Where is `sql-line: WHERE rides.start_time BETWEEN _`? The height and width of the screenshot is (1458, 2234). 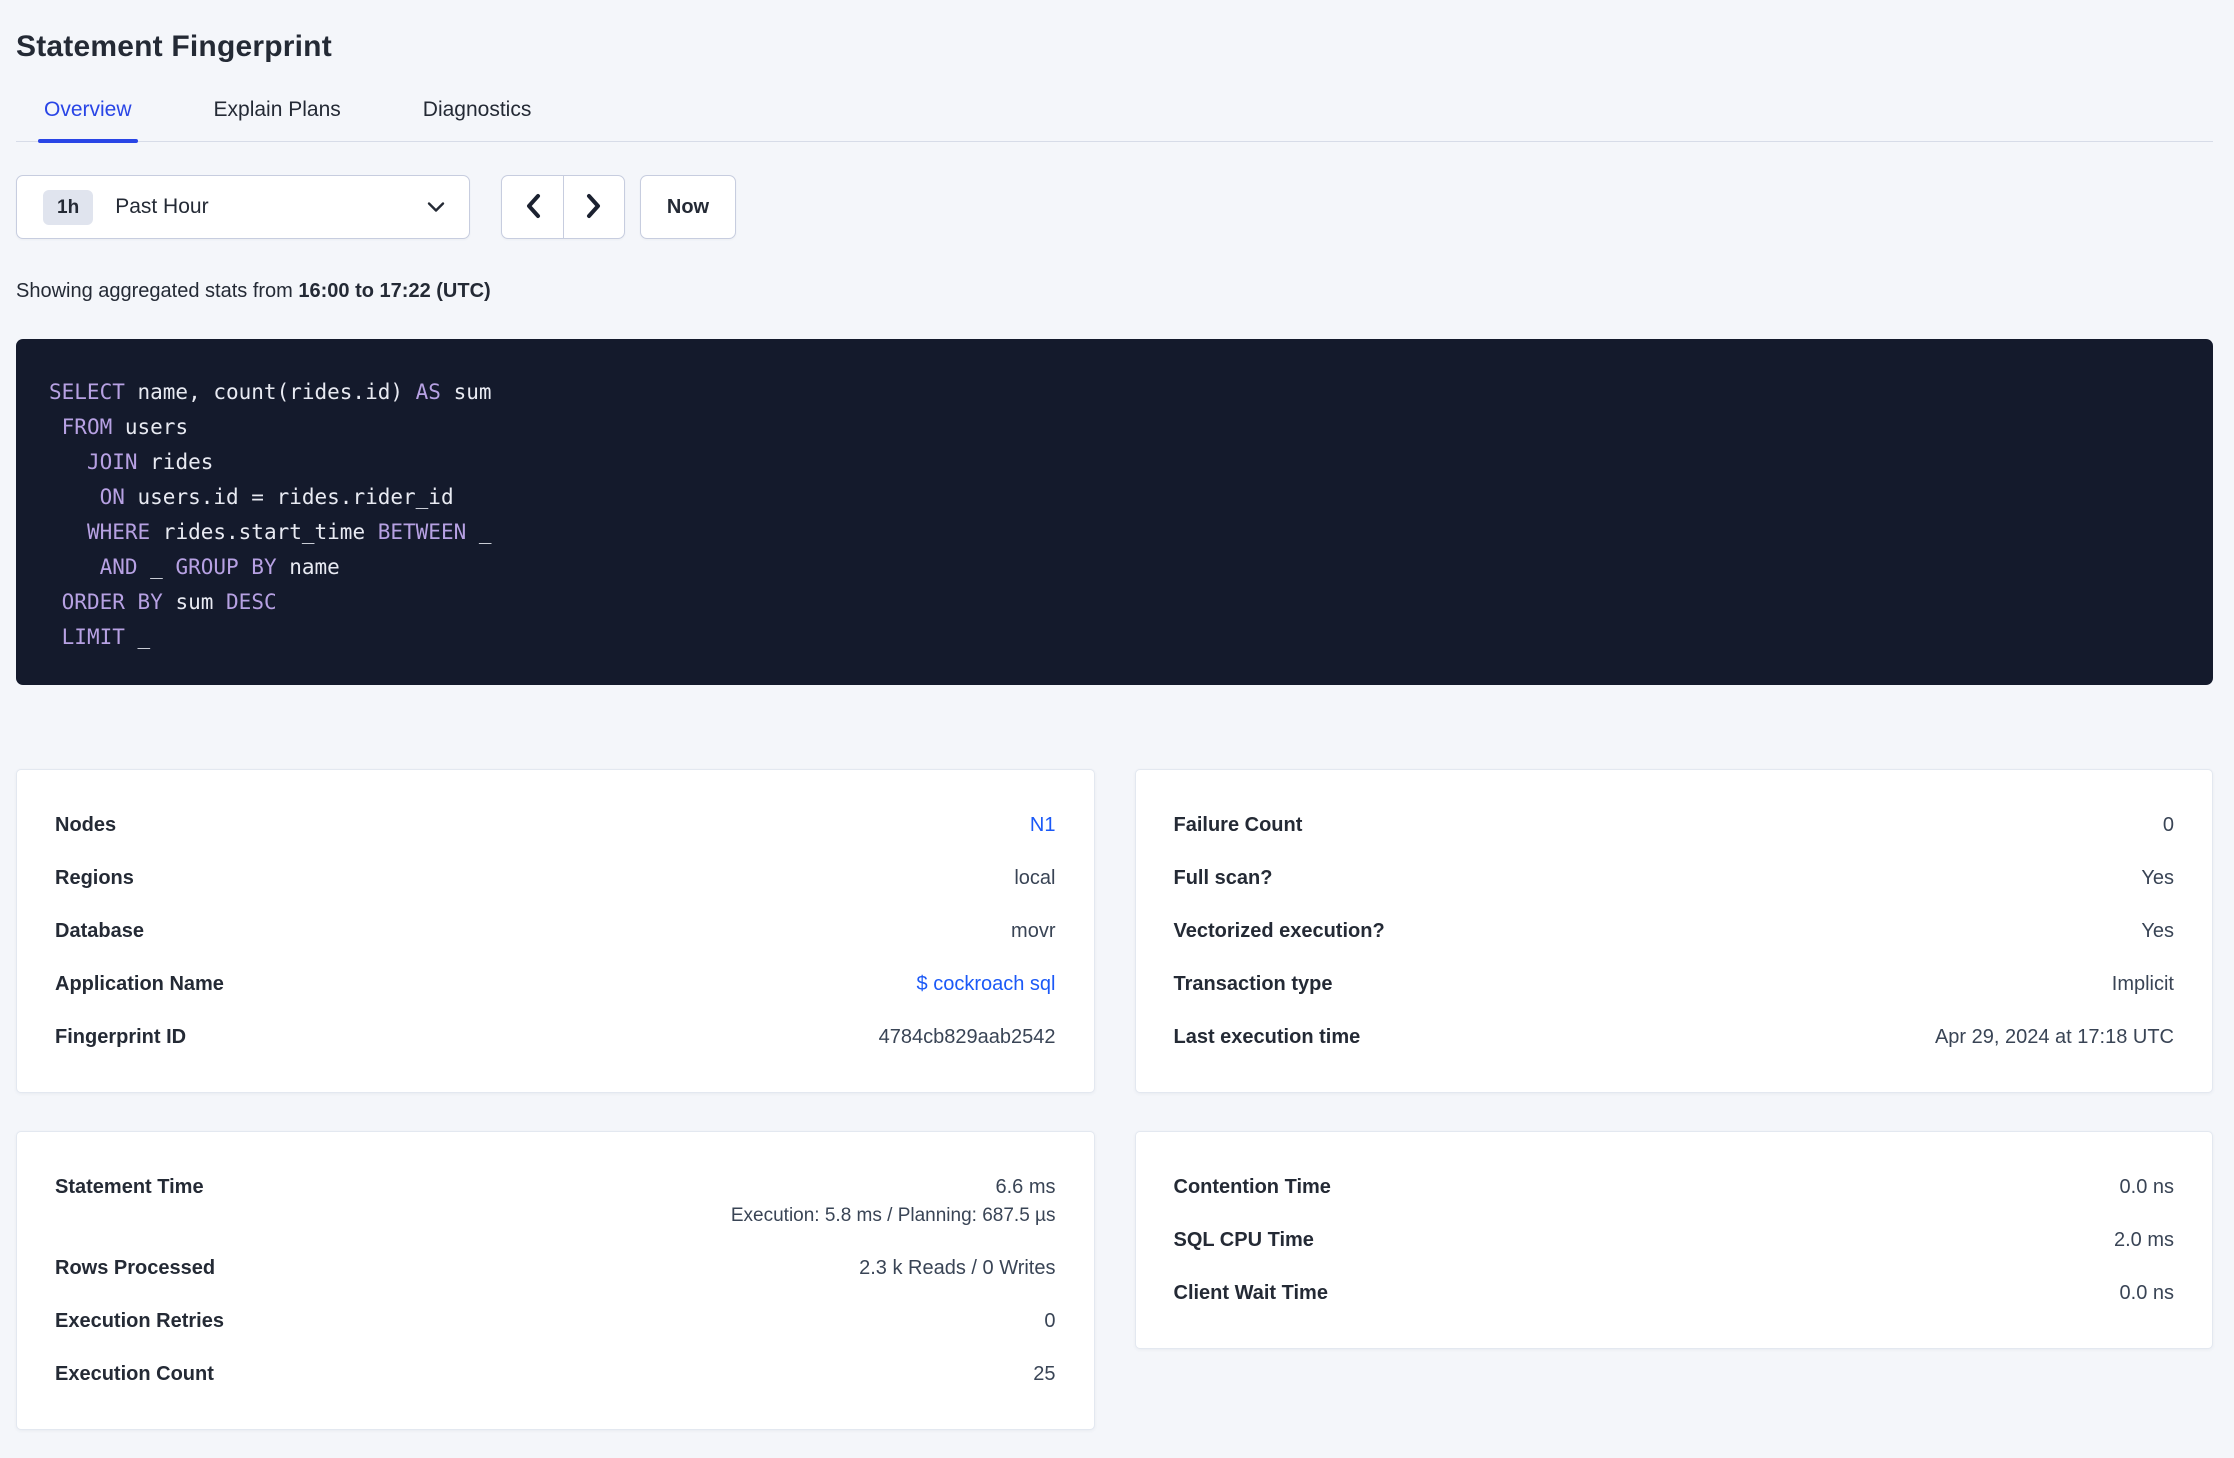
sql-line: WHERE rides.start_time BETWEEN _ is located at coordinates (289, 532).